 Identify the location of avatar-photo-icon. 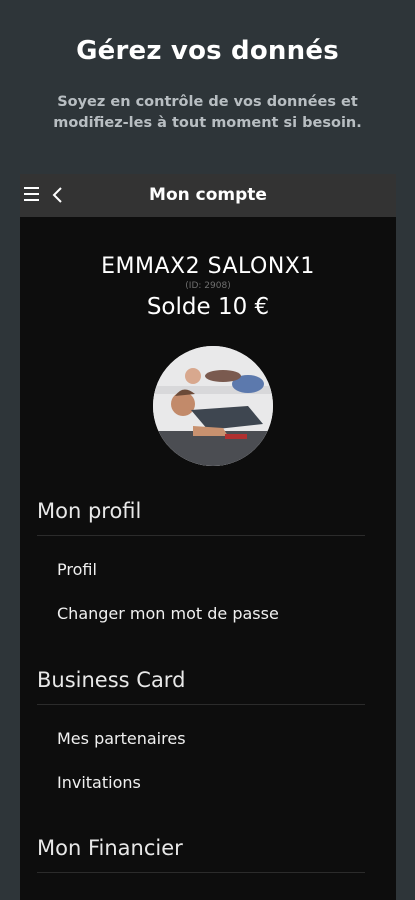
(213, 406).